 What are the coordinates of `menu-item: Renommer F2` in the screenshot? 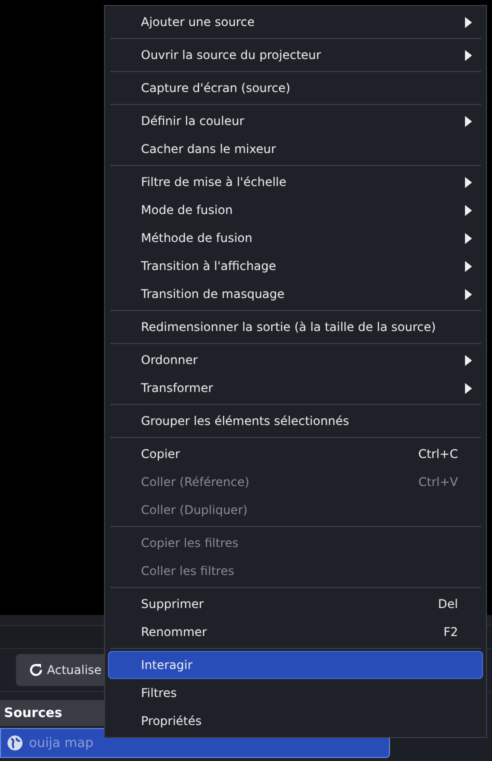 It's located at (295, 632).